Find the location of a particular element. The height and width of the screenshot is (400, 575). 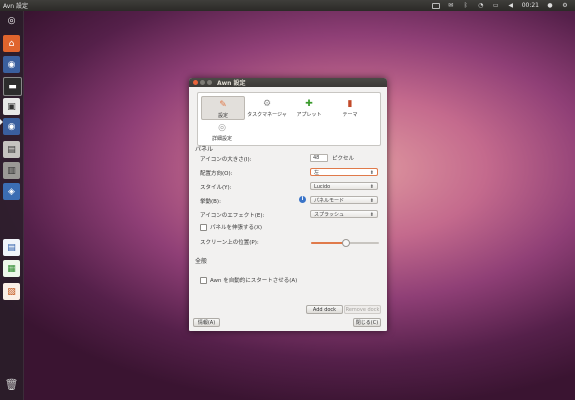

tab-advanced: ◎ 詳細設定 is located at coordinates (222, 131).